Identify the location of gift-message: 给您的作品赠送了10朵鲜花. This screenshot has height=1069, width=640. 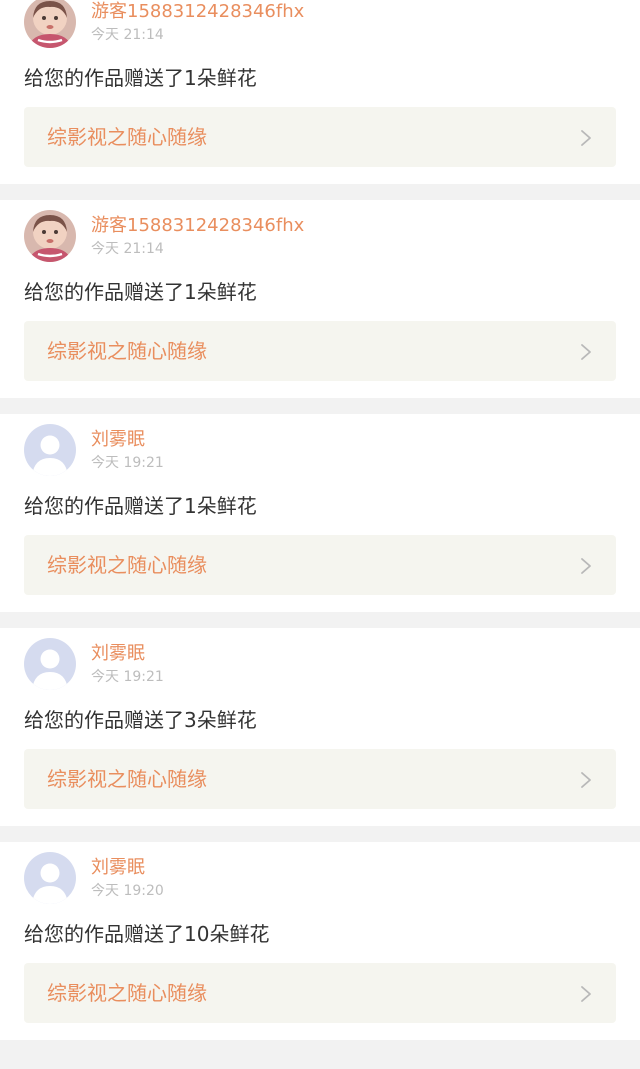
(147, 934).